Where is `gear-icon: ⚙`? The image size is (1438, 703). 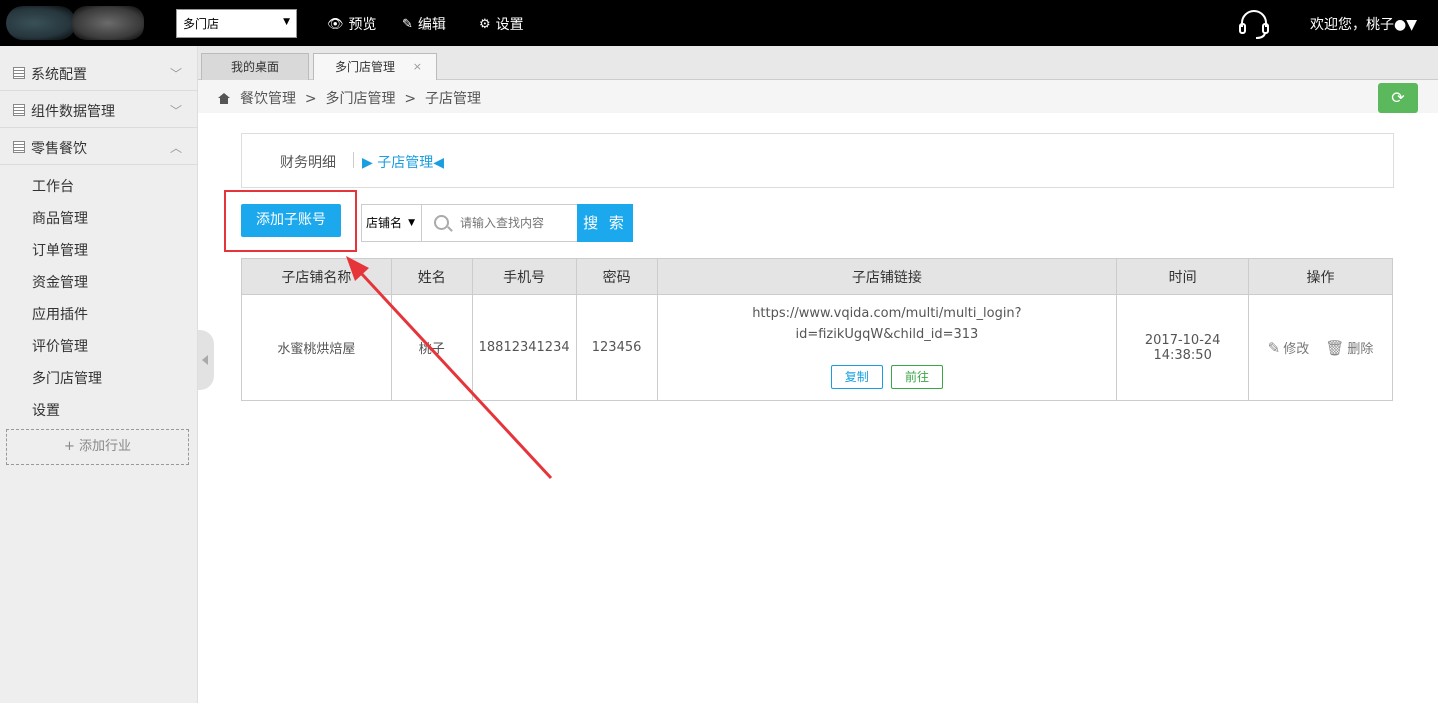 gear-icon: ⚙ is located at coordinates (485, 24).